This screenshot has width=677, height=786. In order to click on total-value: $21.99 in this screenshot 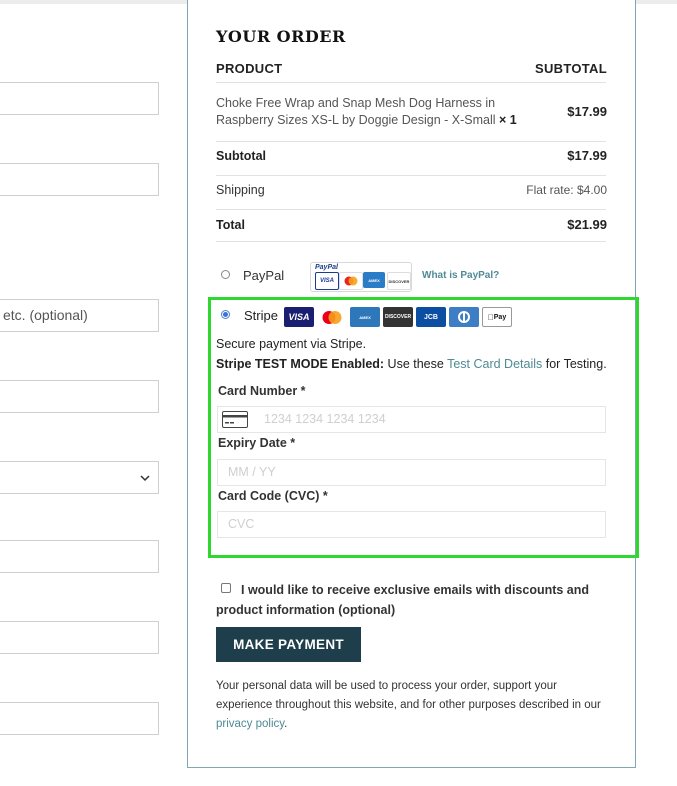, I will do `click(587, 224)`.